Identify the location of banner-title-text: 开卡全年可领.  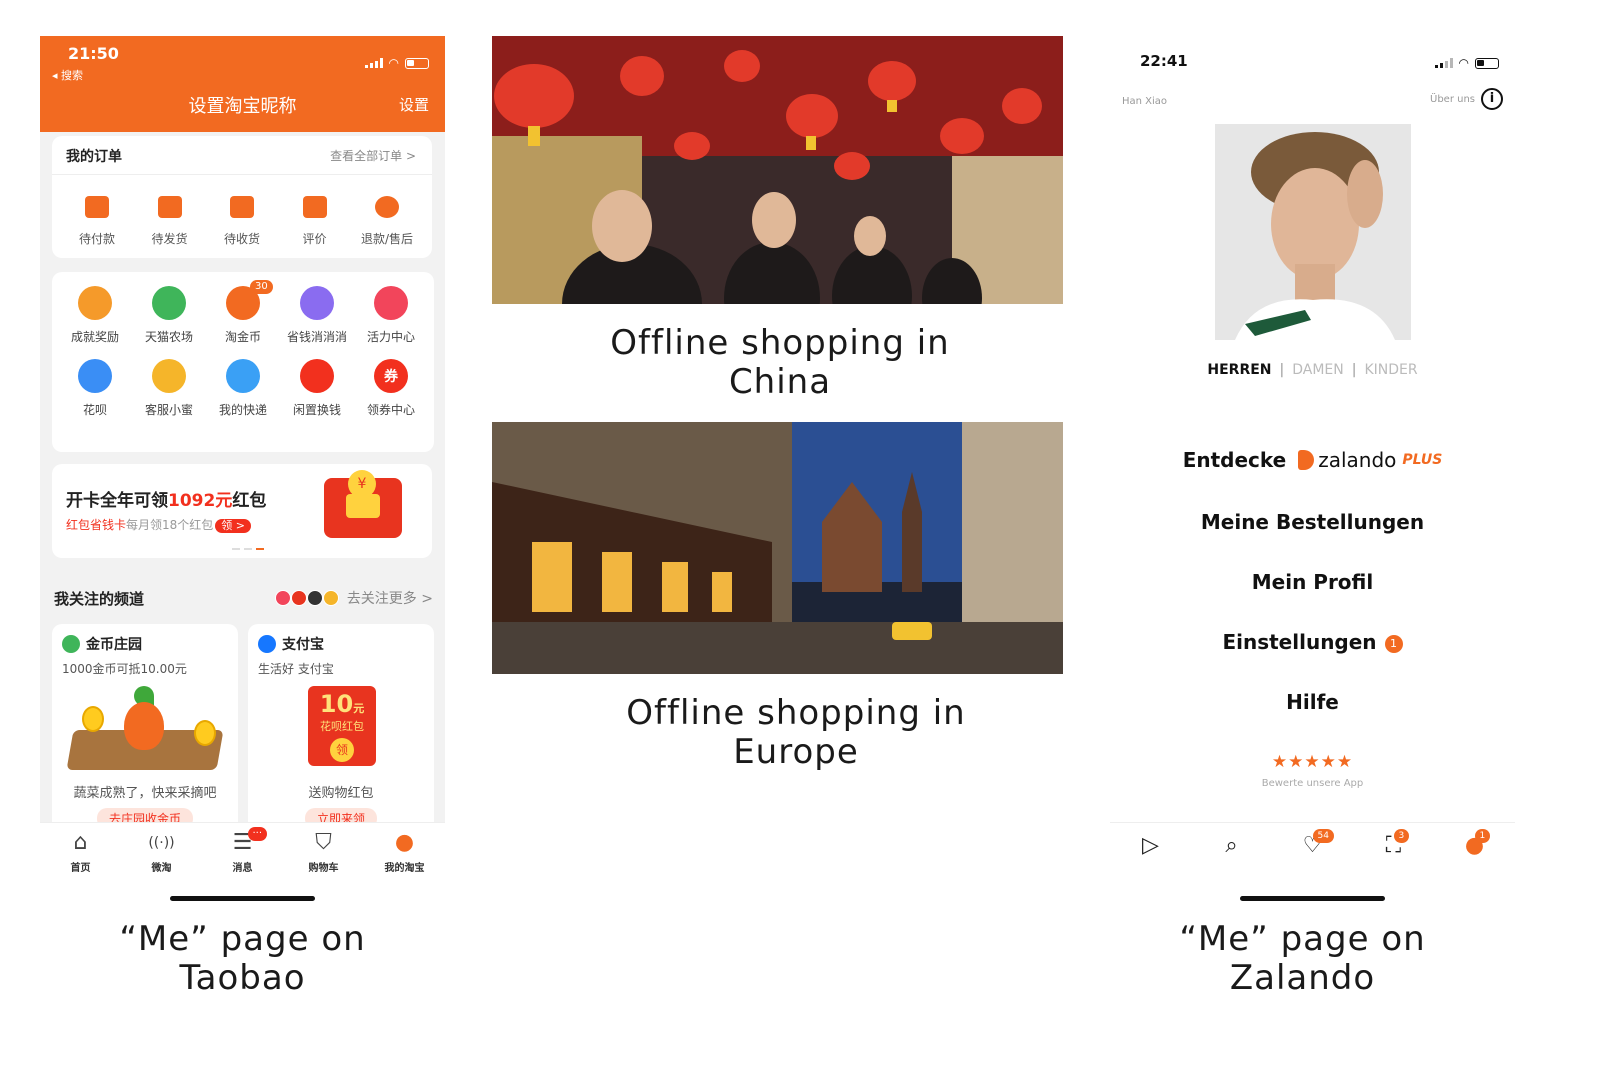
(117, 501).